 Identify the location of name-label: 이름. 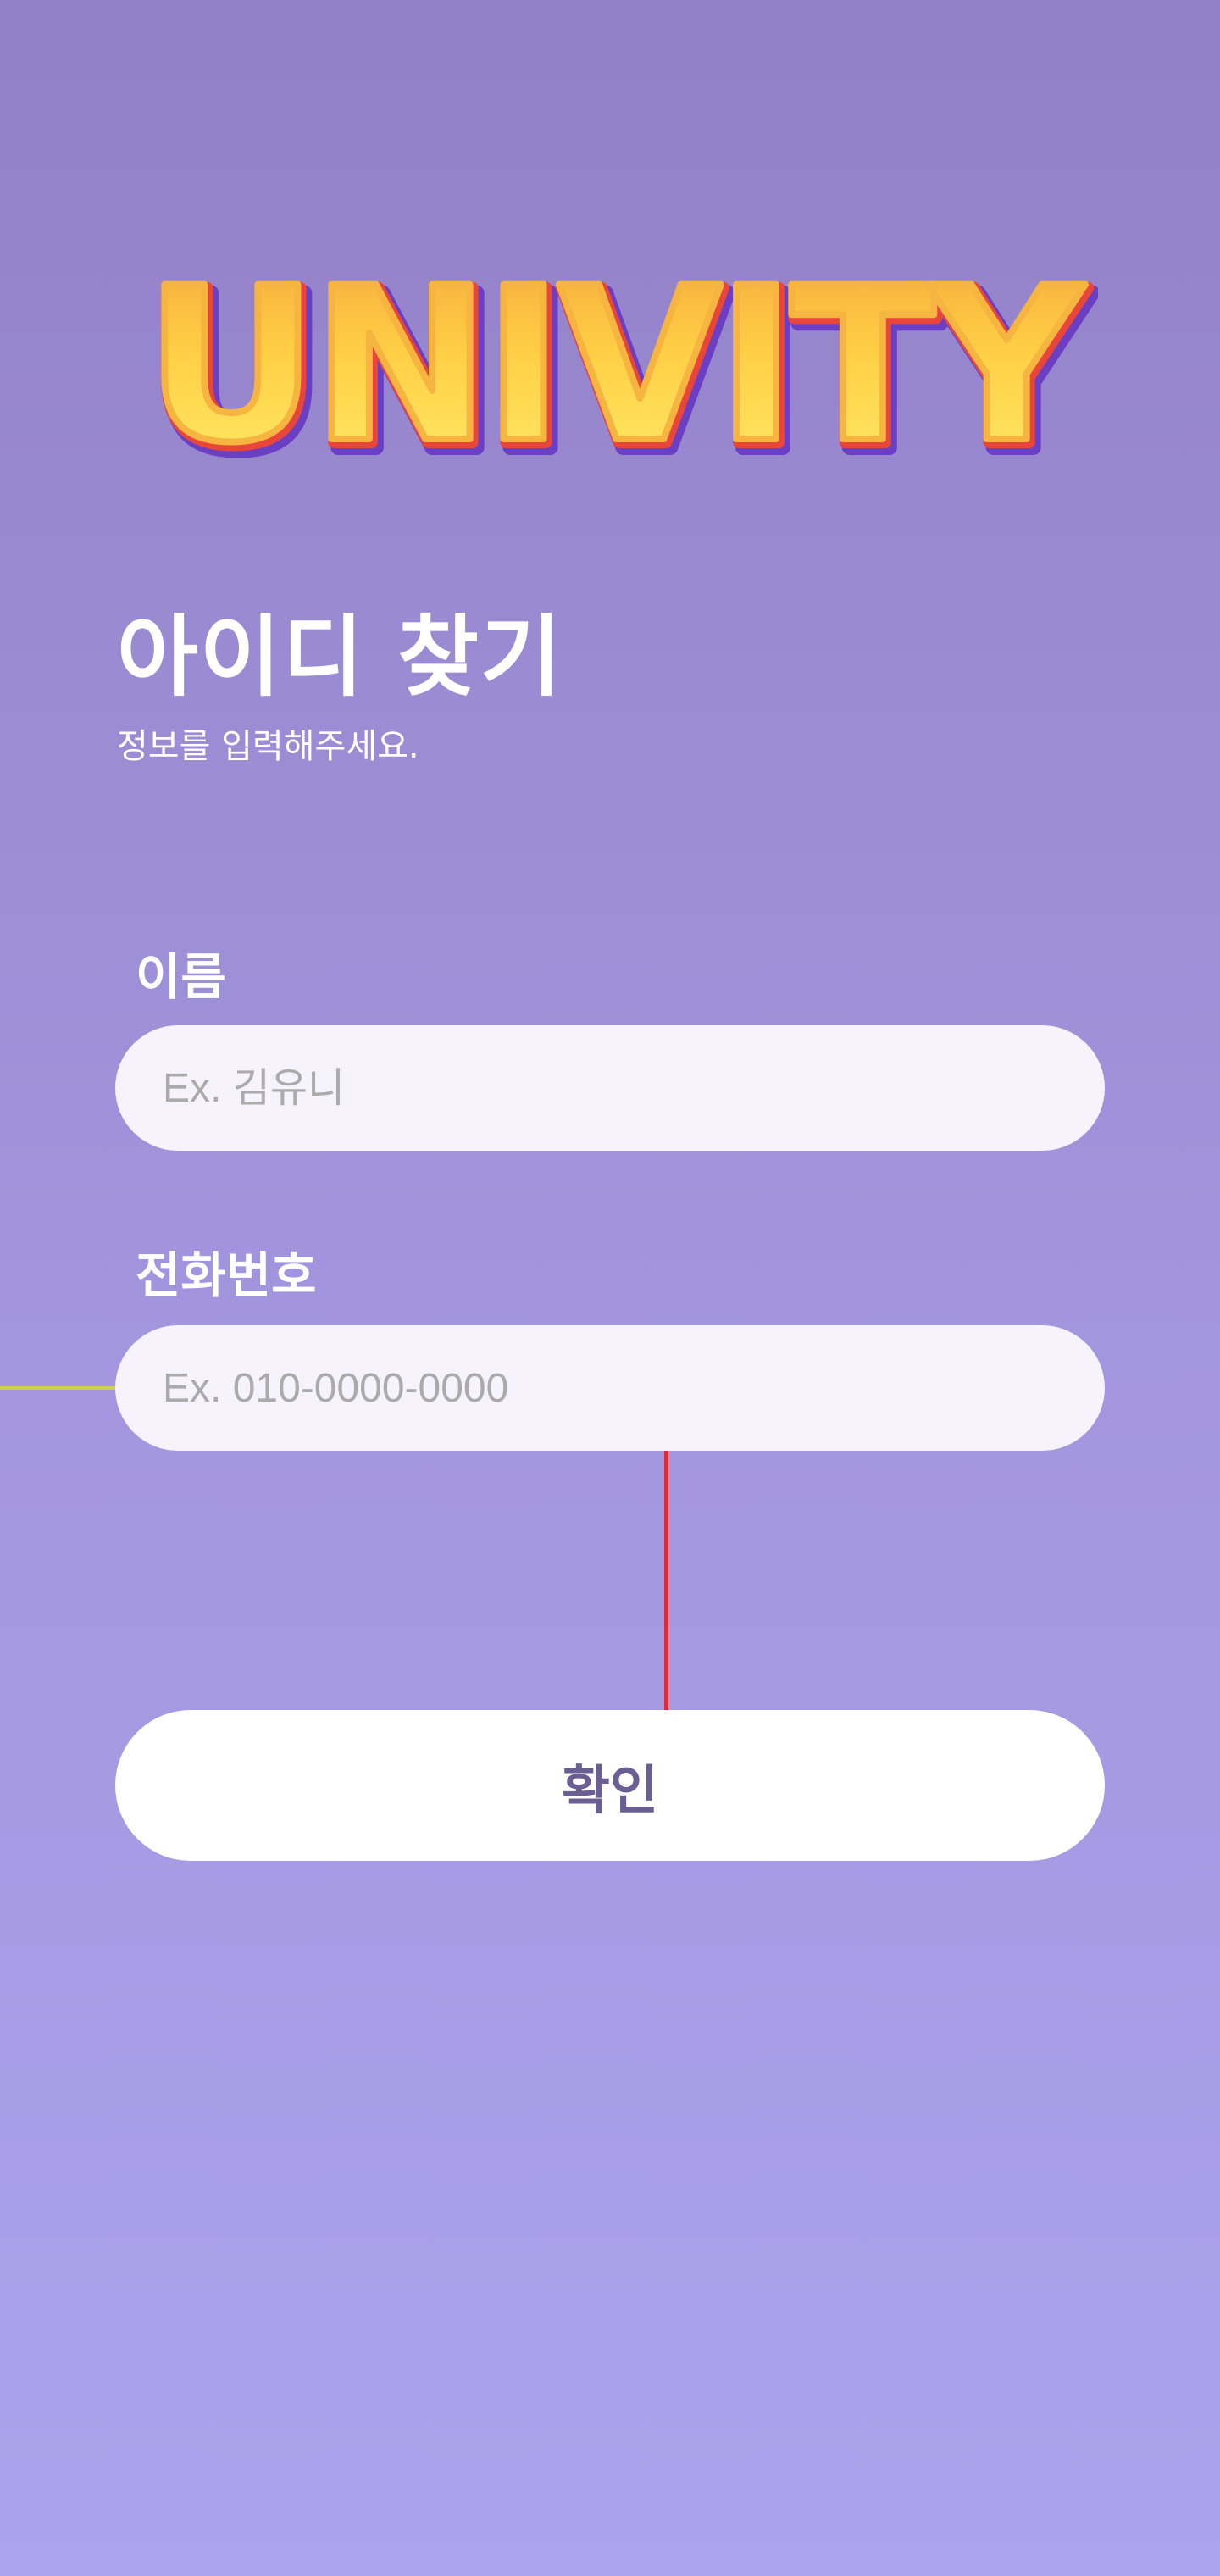
(181, 977).